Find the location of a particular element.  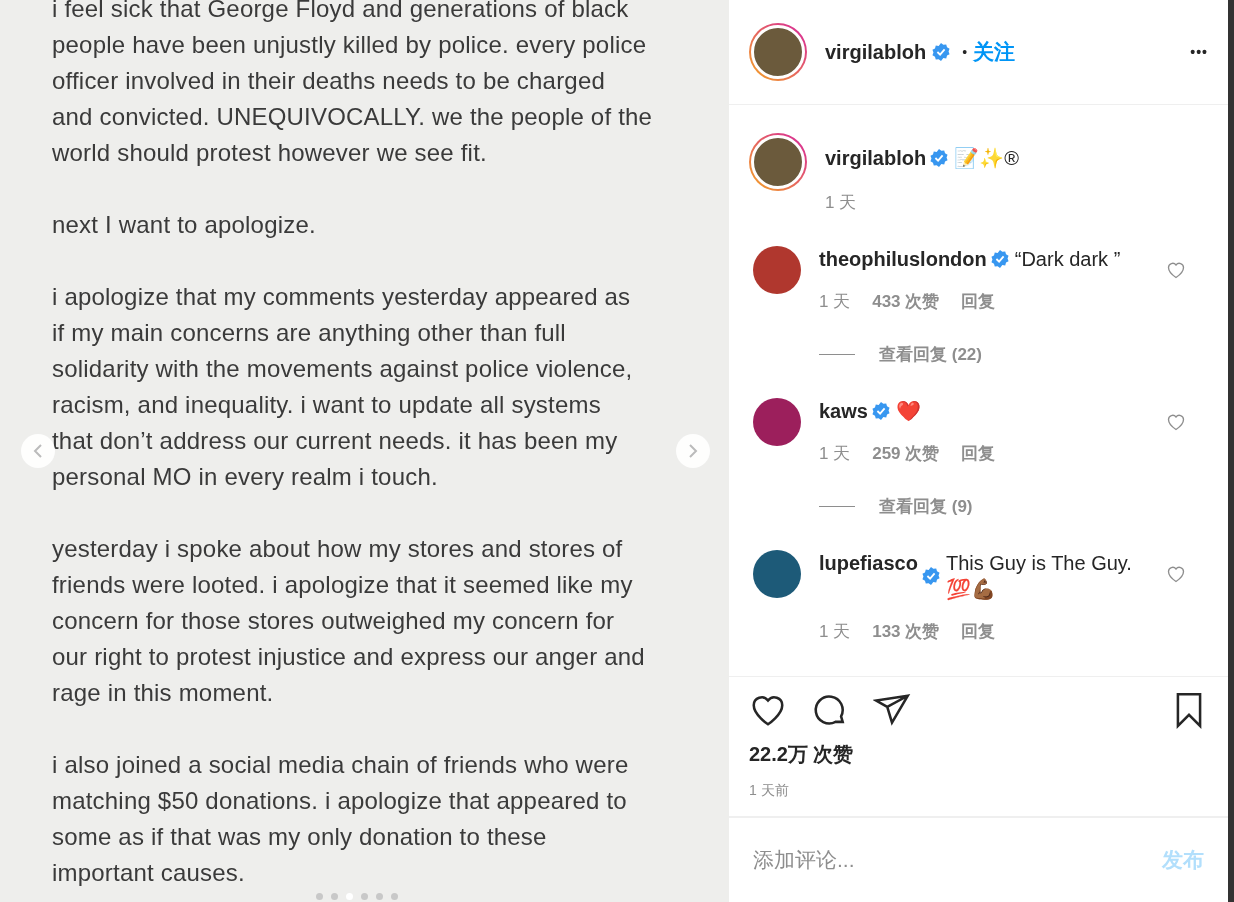

chevron-right-icon is located at coordinates (693, 451).